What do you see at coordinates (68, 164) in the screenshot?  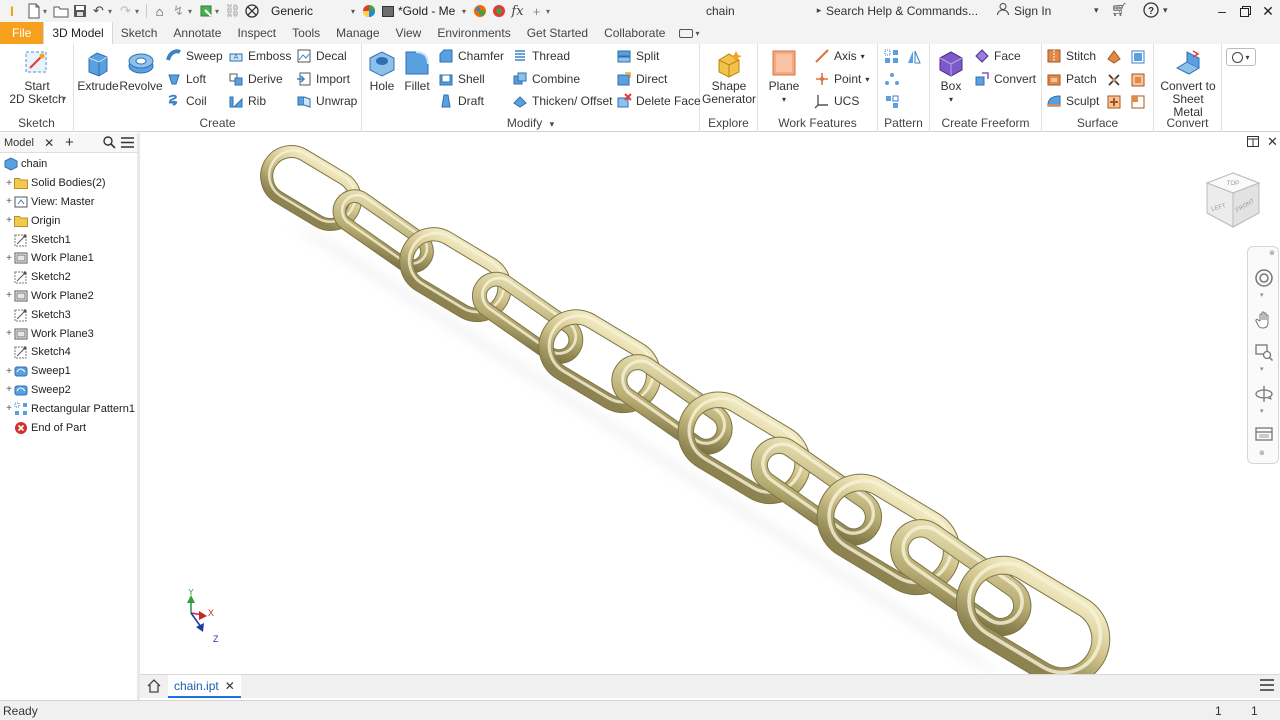 I see `tree-root: chain` at bounding box center [68, 164].